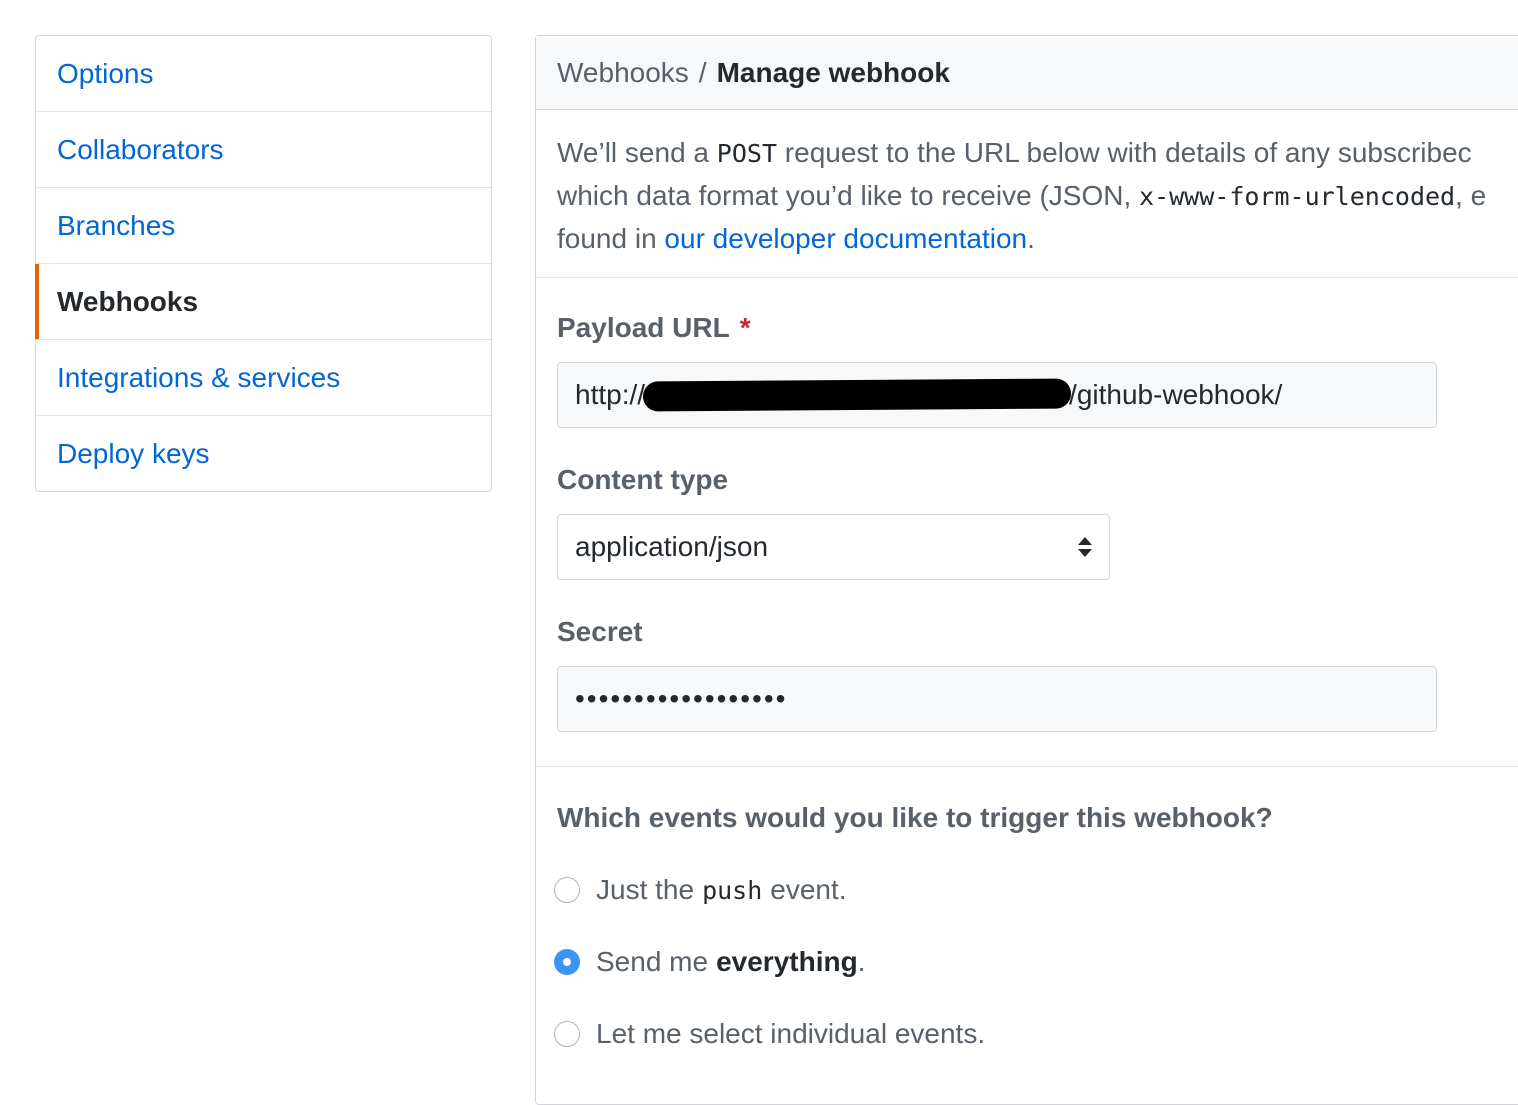 This screenshot has height=1105, width=1518. Describe the element at coordinates (745, 327) in the screenshot. I see `required-marker: *` at that location.